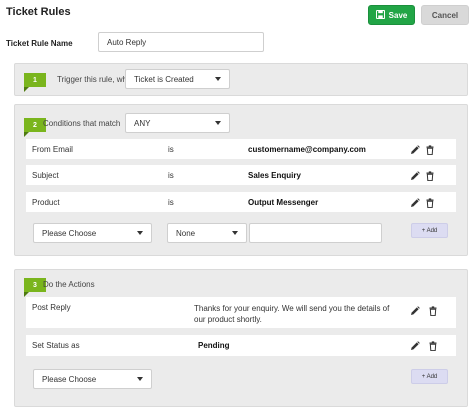  I want to click on condition-field: From Email, so click(52, 149).